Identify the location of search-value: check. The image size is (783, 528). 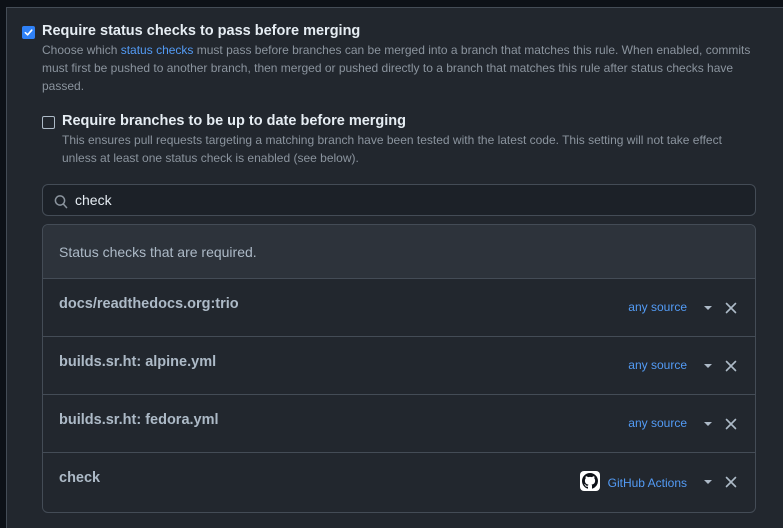
(93, 200).